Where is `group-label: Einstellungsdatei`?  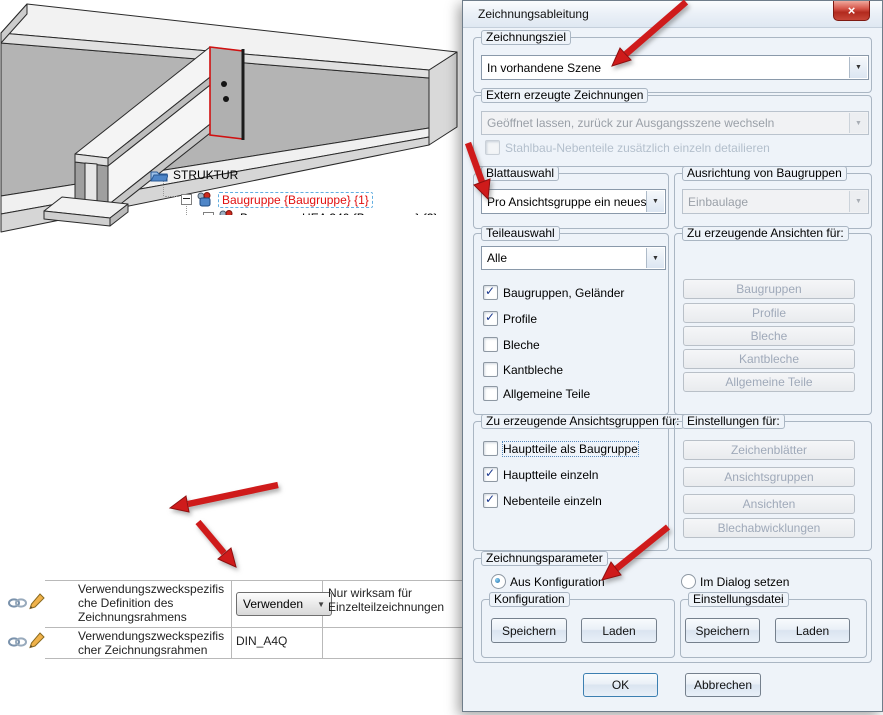
group-label: Einstellungsdatei is located at coordinates (738, 599).